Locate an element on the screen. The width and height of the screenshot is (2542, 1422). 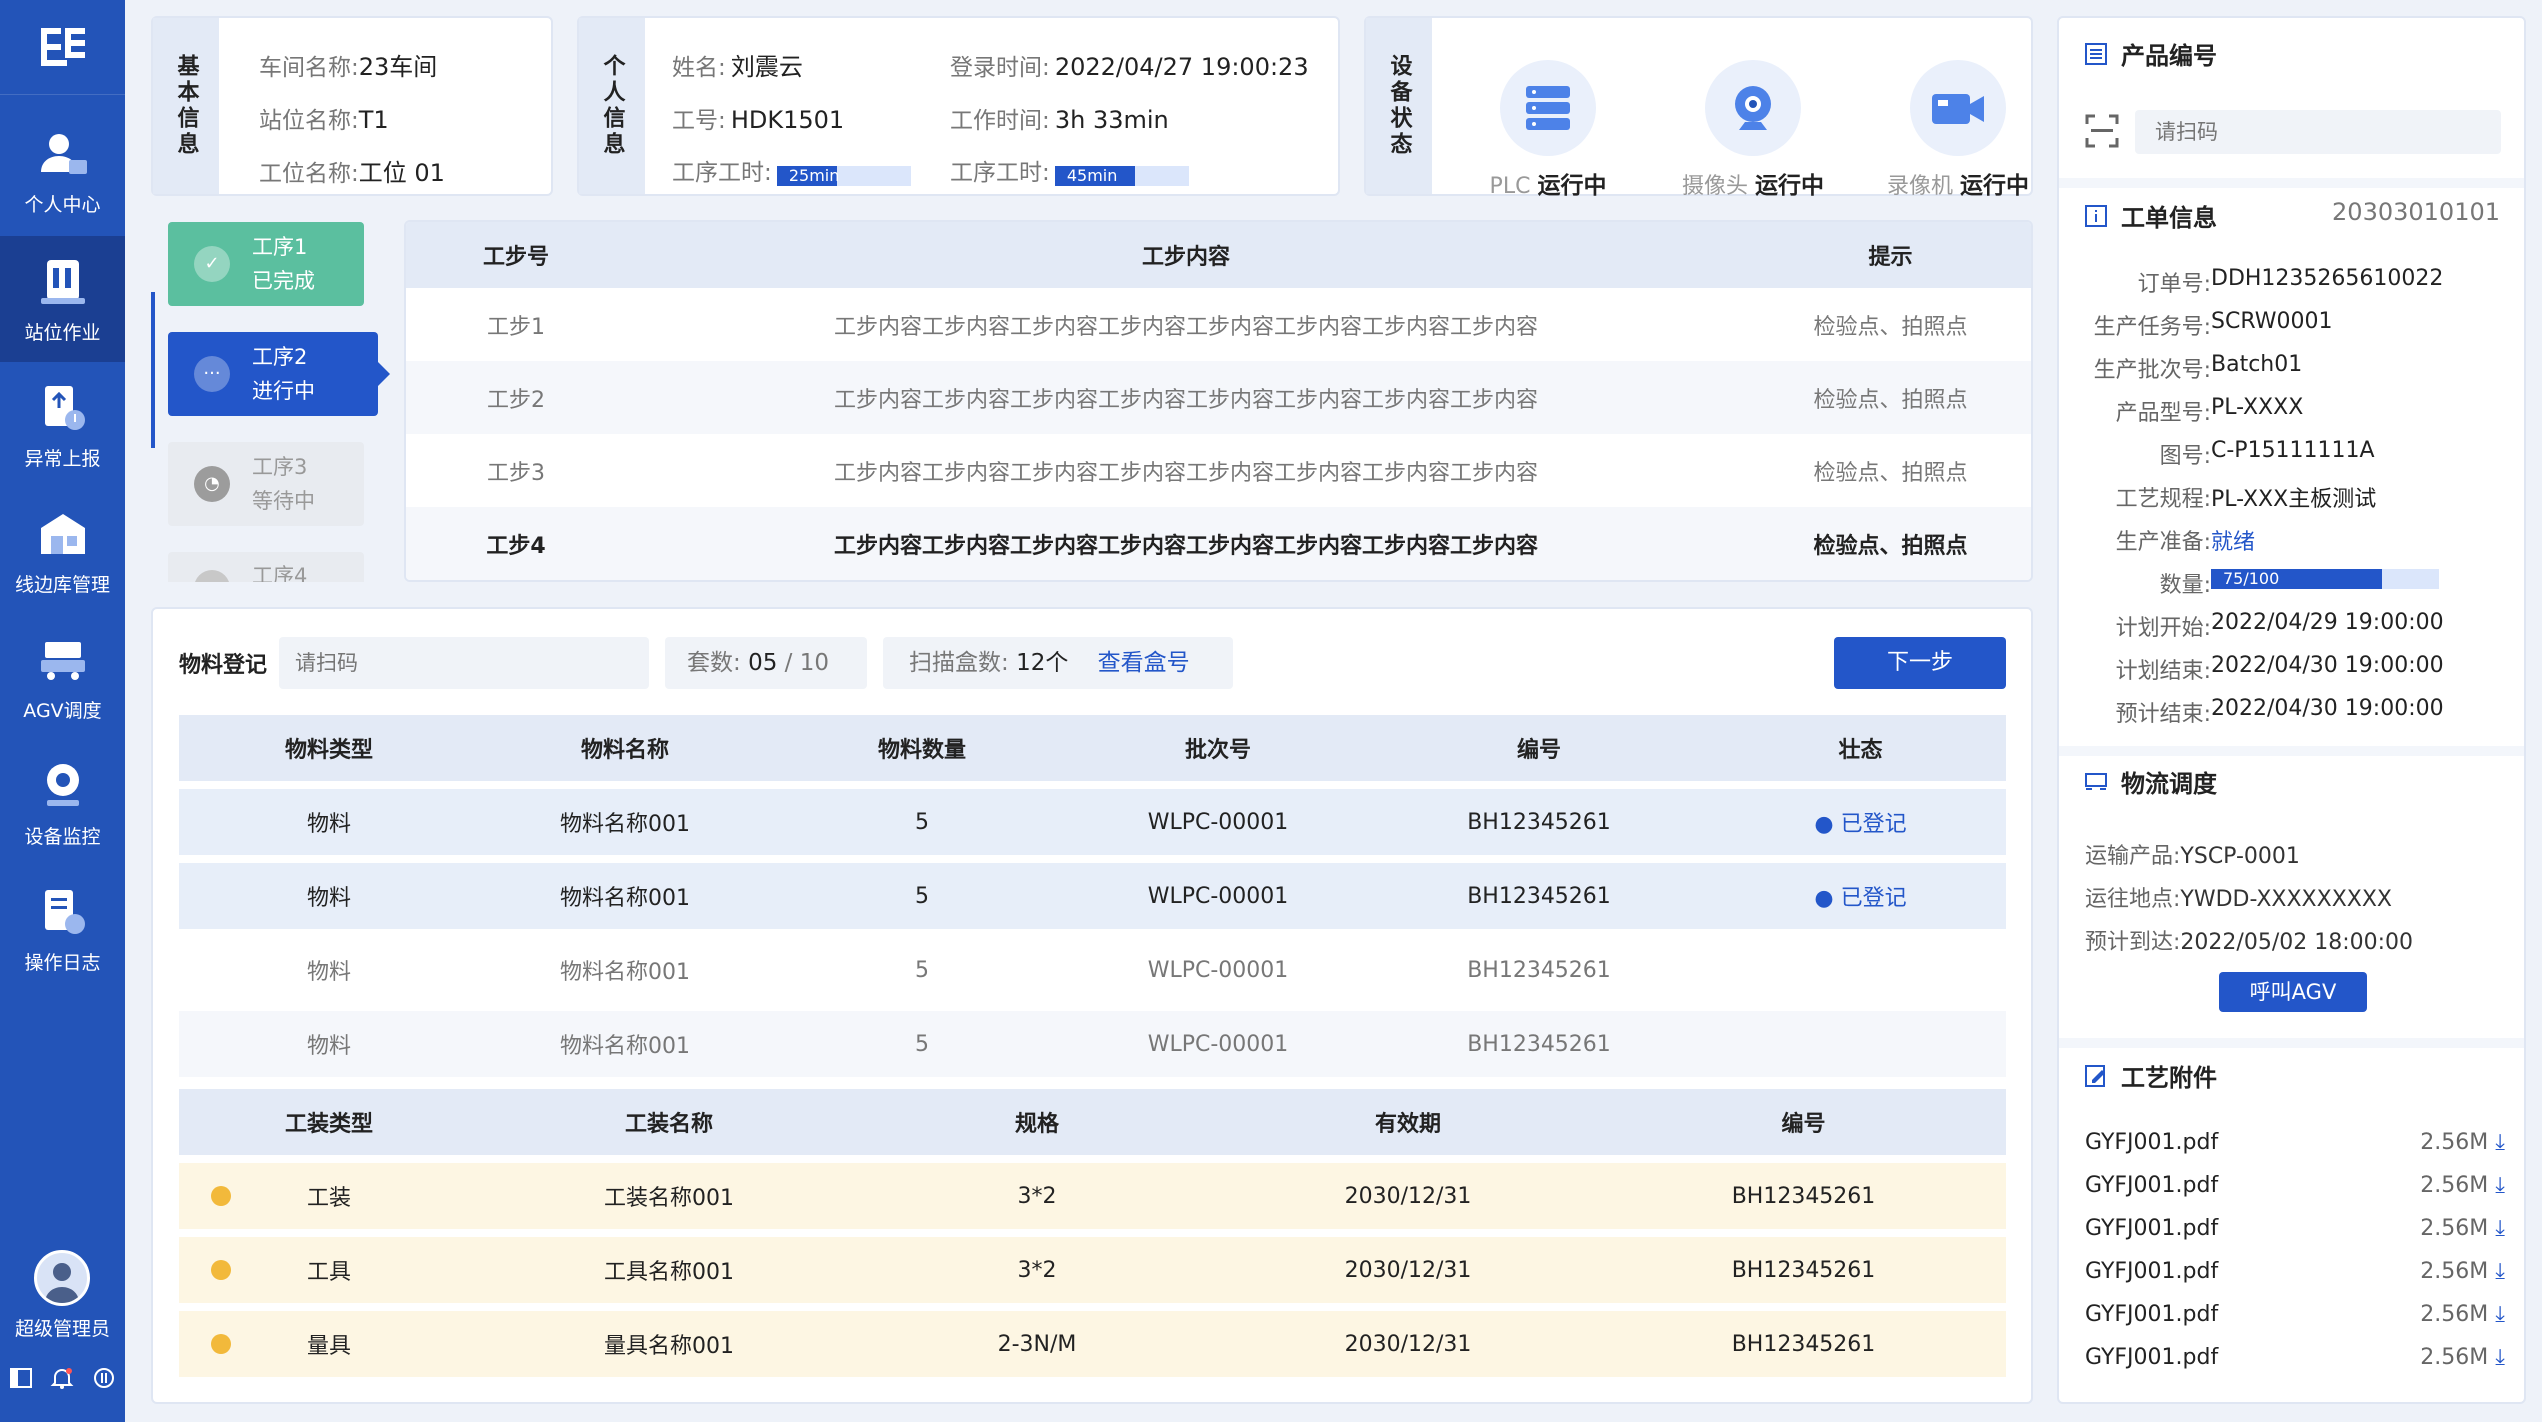
warning-icon is located at coordinates (221, 1270).